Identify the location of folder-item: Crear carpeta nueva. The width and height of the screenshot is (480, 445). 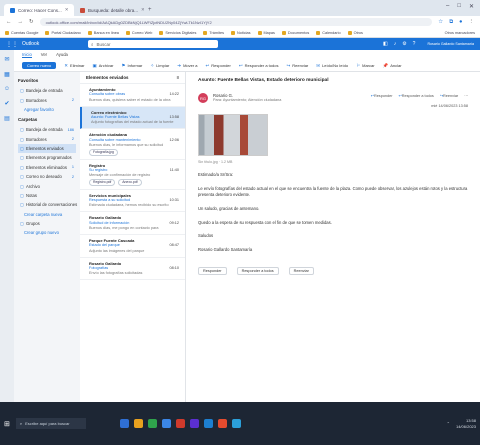
(47, 214).